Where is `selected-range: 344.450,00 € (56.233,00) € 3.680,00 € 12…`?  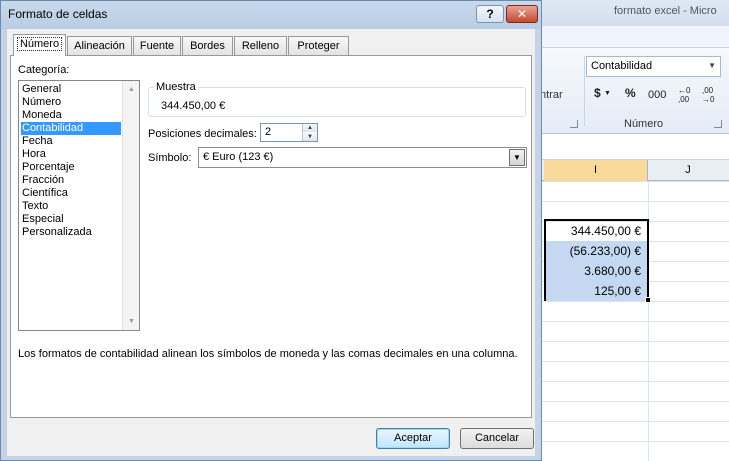 selected-range: 344.450,00 € (56.233,00) € 3.680,00 € 12… is located at coordinates (596, 260).